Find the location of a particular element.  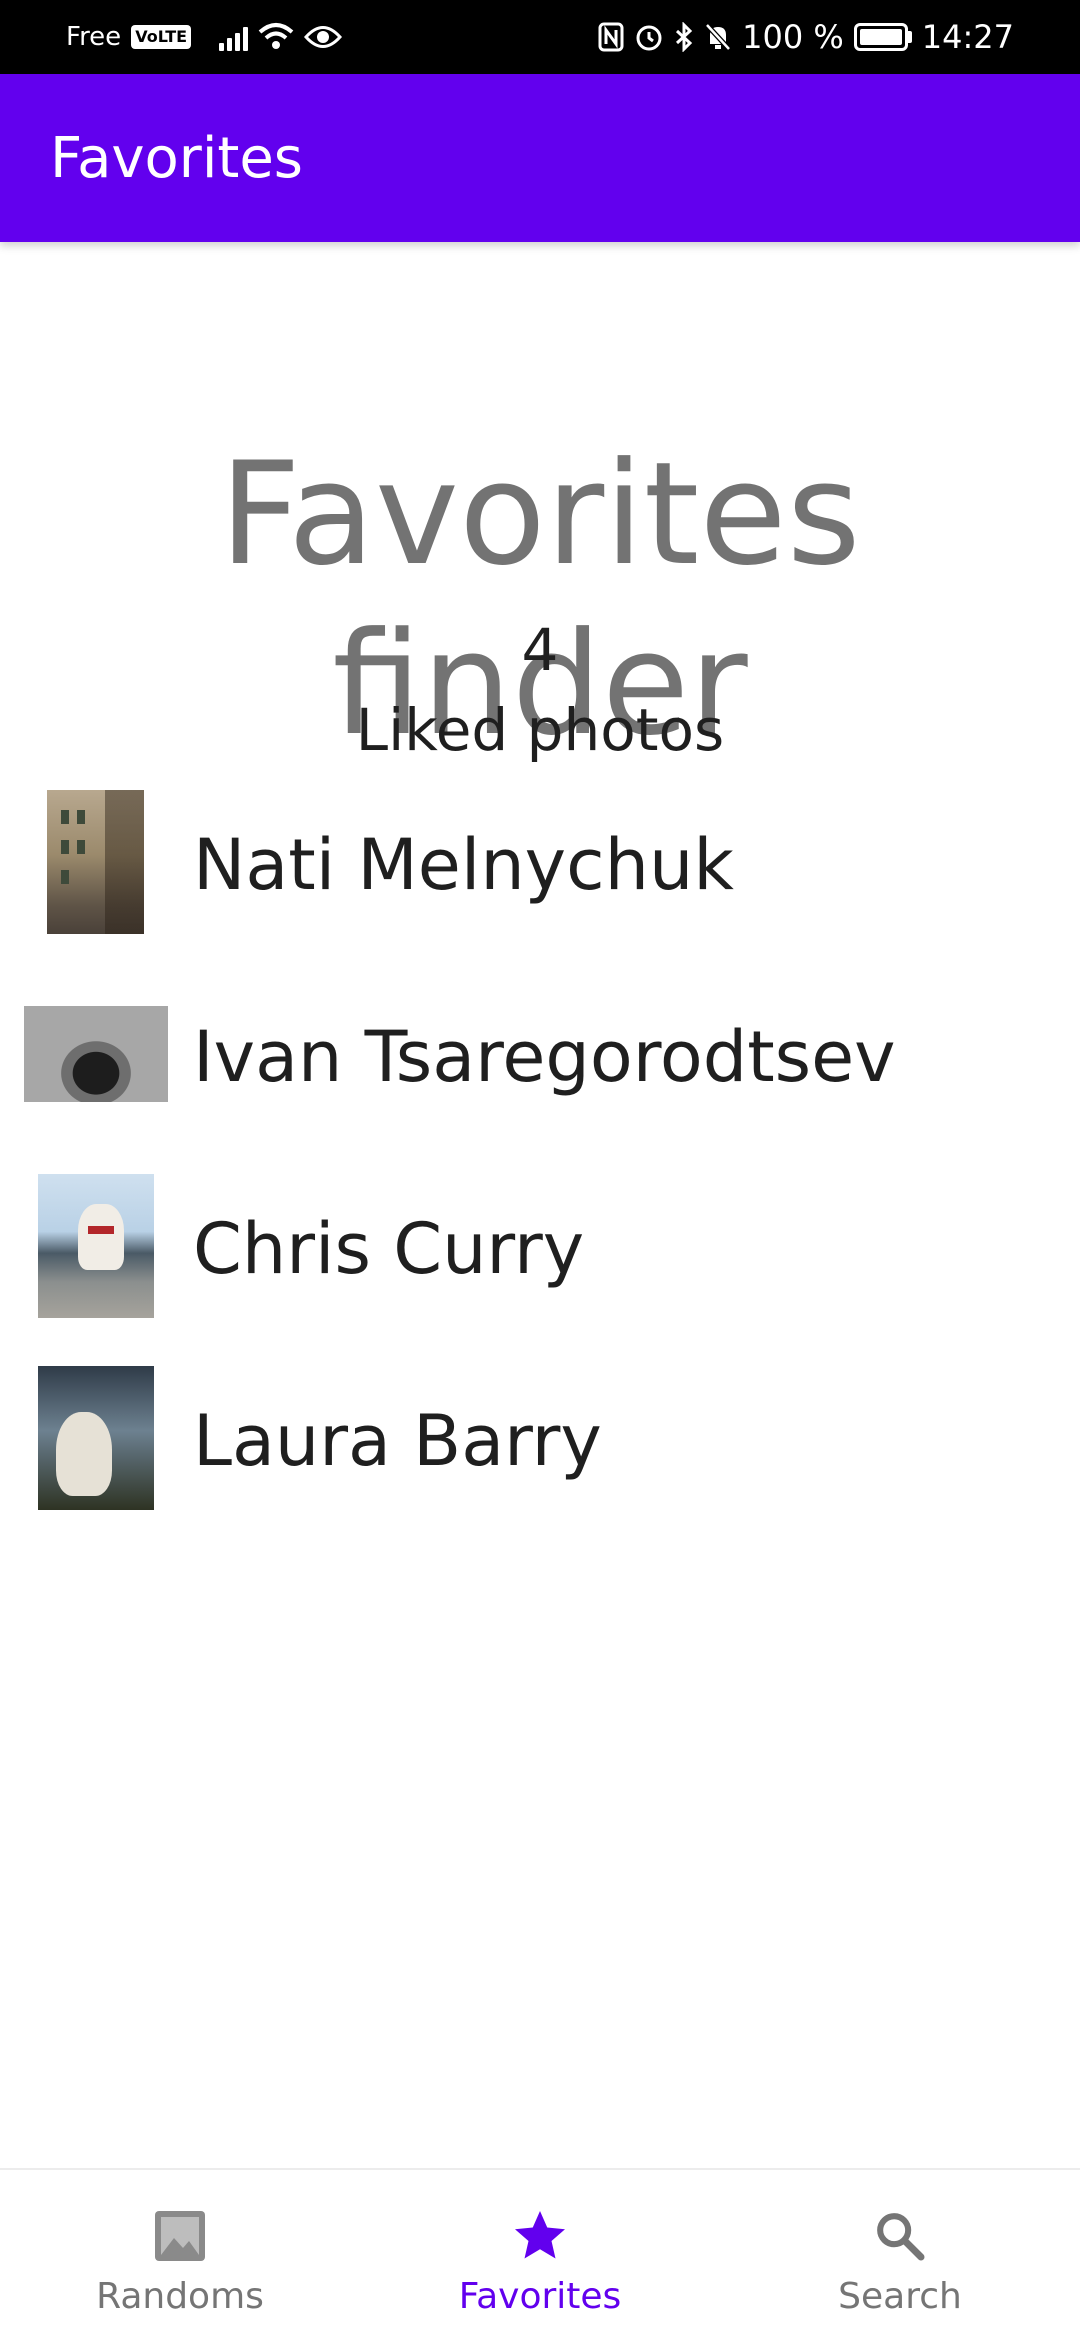

bottom-navigation: Randoms Favorites Search is located at coordinates (540, 2254).